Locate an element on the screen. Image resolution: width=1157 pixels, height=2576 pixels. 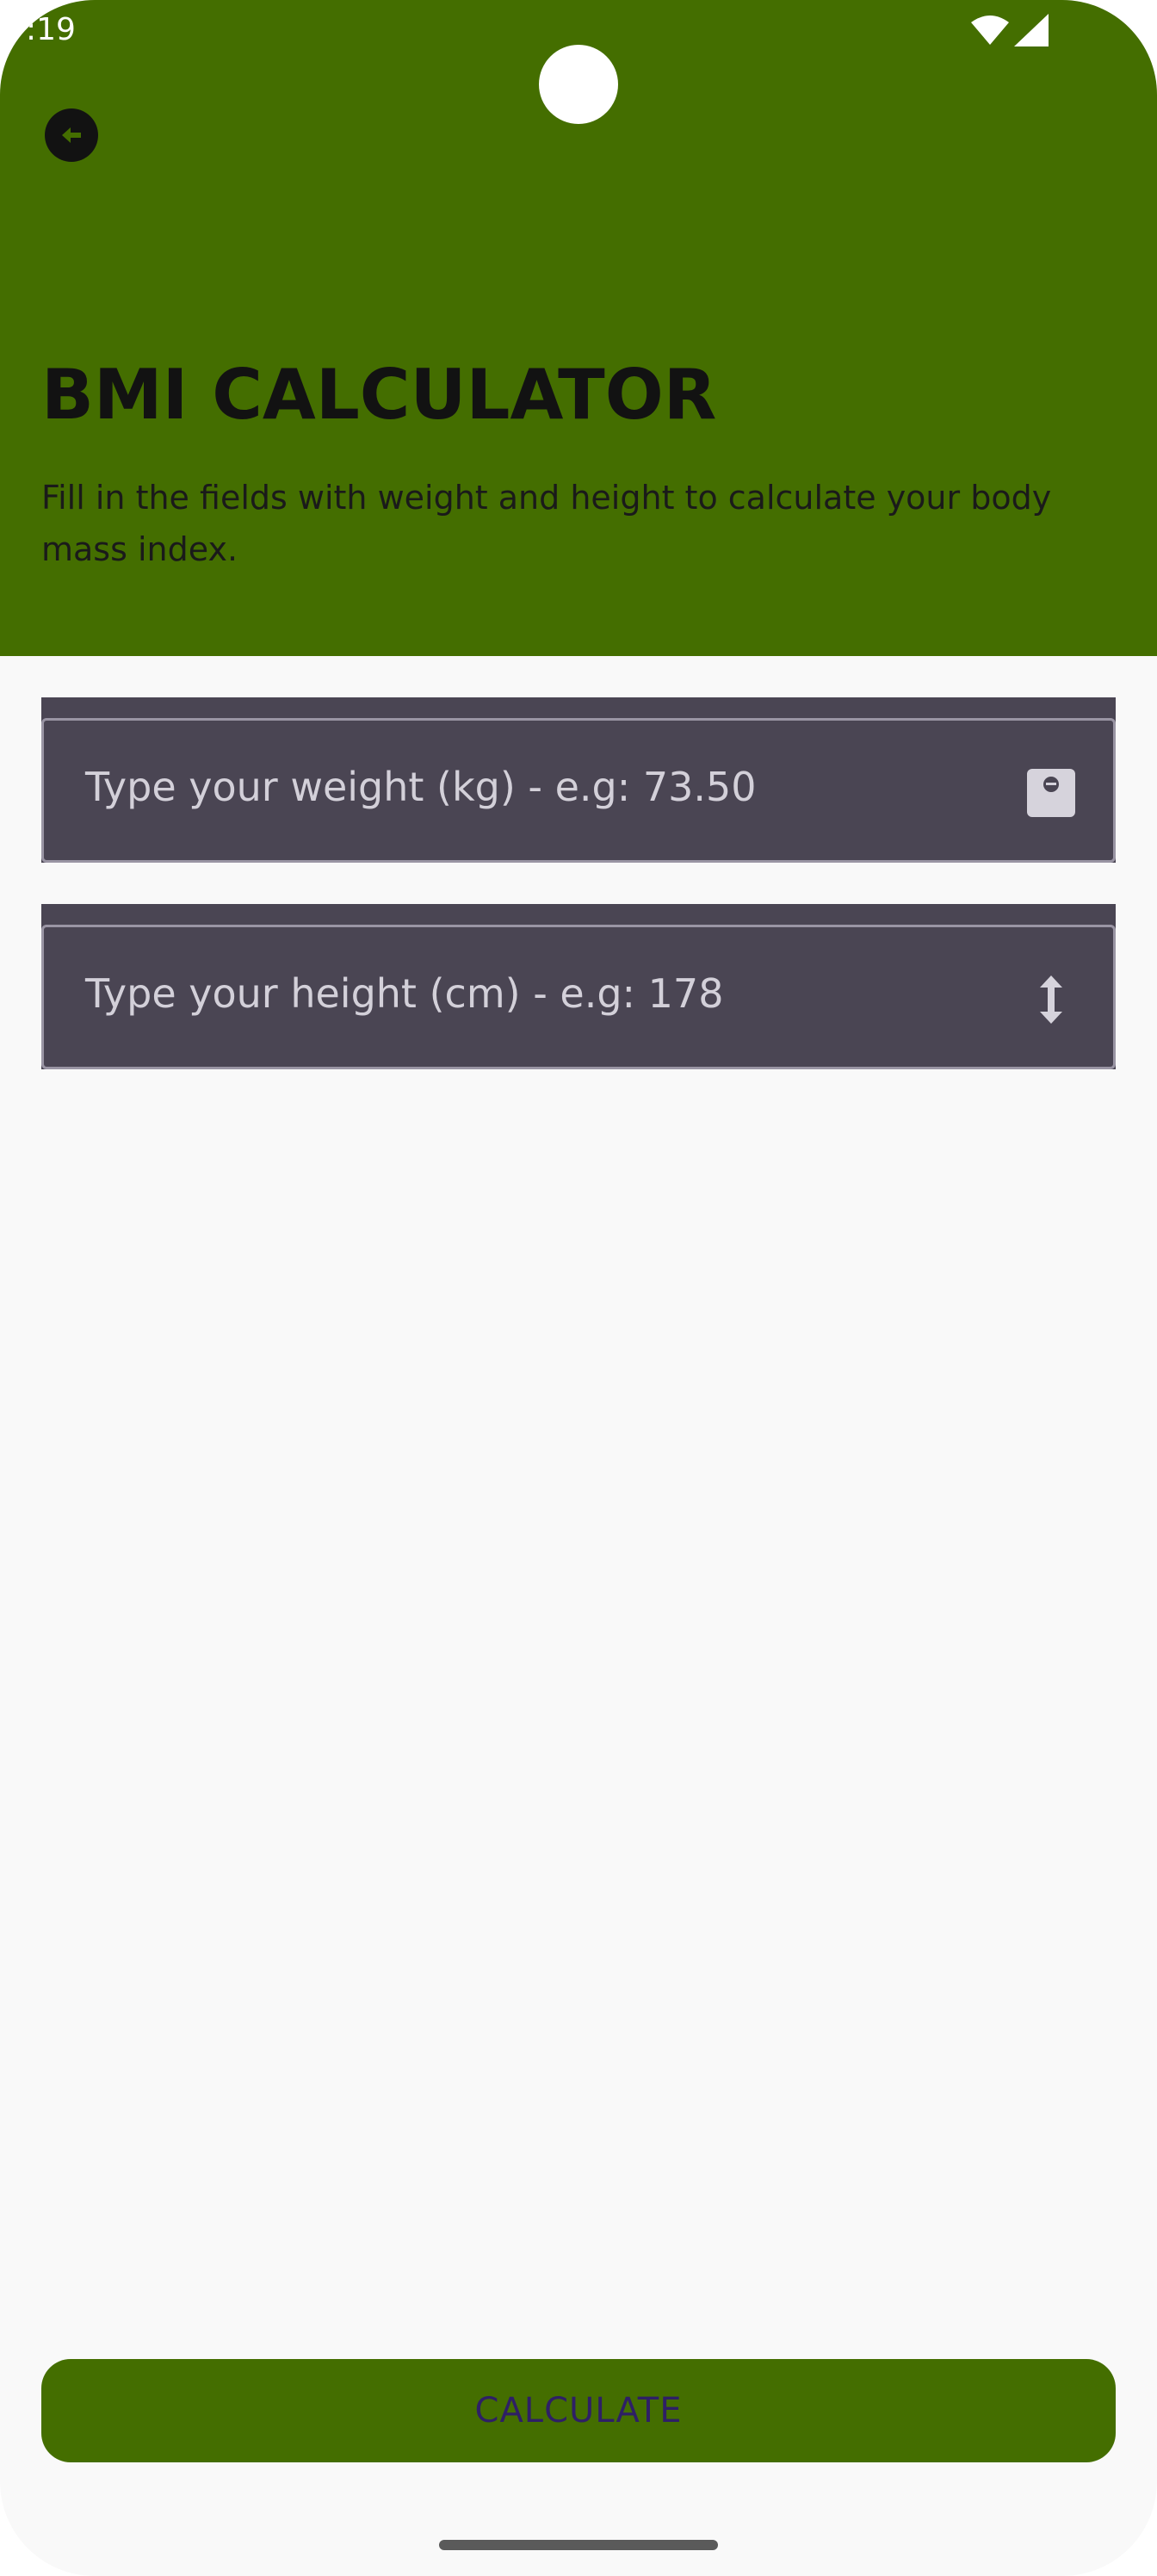
weight-field: Type your weight (kg) - e.g: 73.50 is located at coordinates (579, 780).